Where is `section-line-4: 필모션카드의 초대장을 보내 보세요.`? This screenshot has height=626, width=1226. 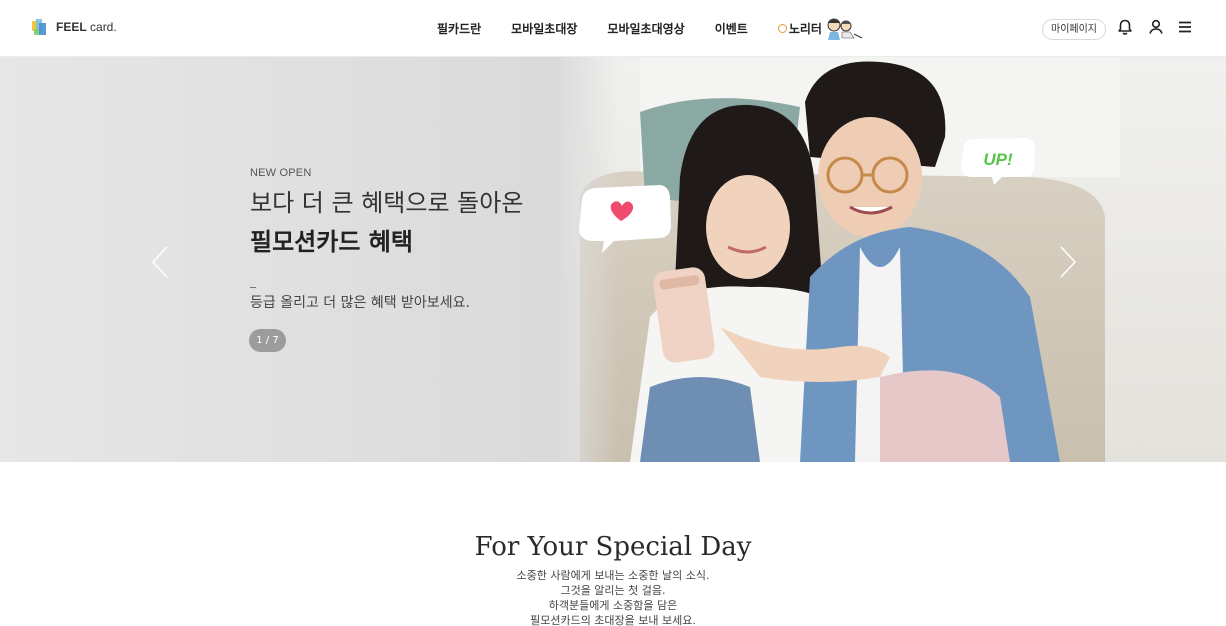
section-line-4: 필모션카드의 초대장을 보내 보세요. is located at coordinates (613, 620).